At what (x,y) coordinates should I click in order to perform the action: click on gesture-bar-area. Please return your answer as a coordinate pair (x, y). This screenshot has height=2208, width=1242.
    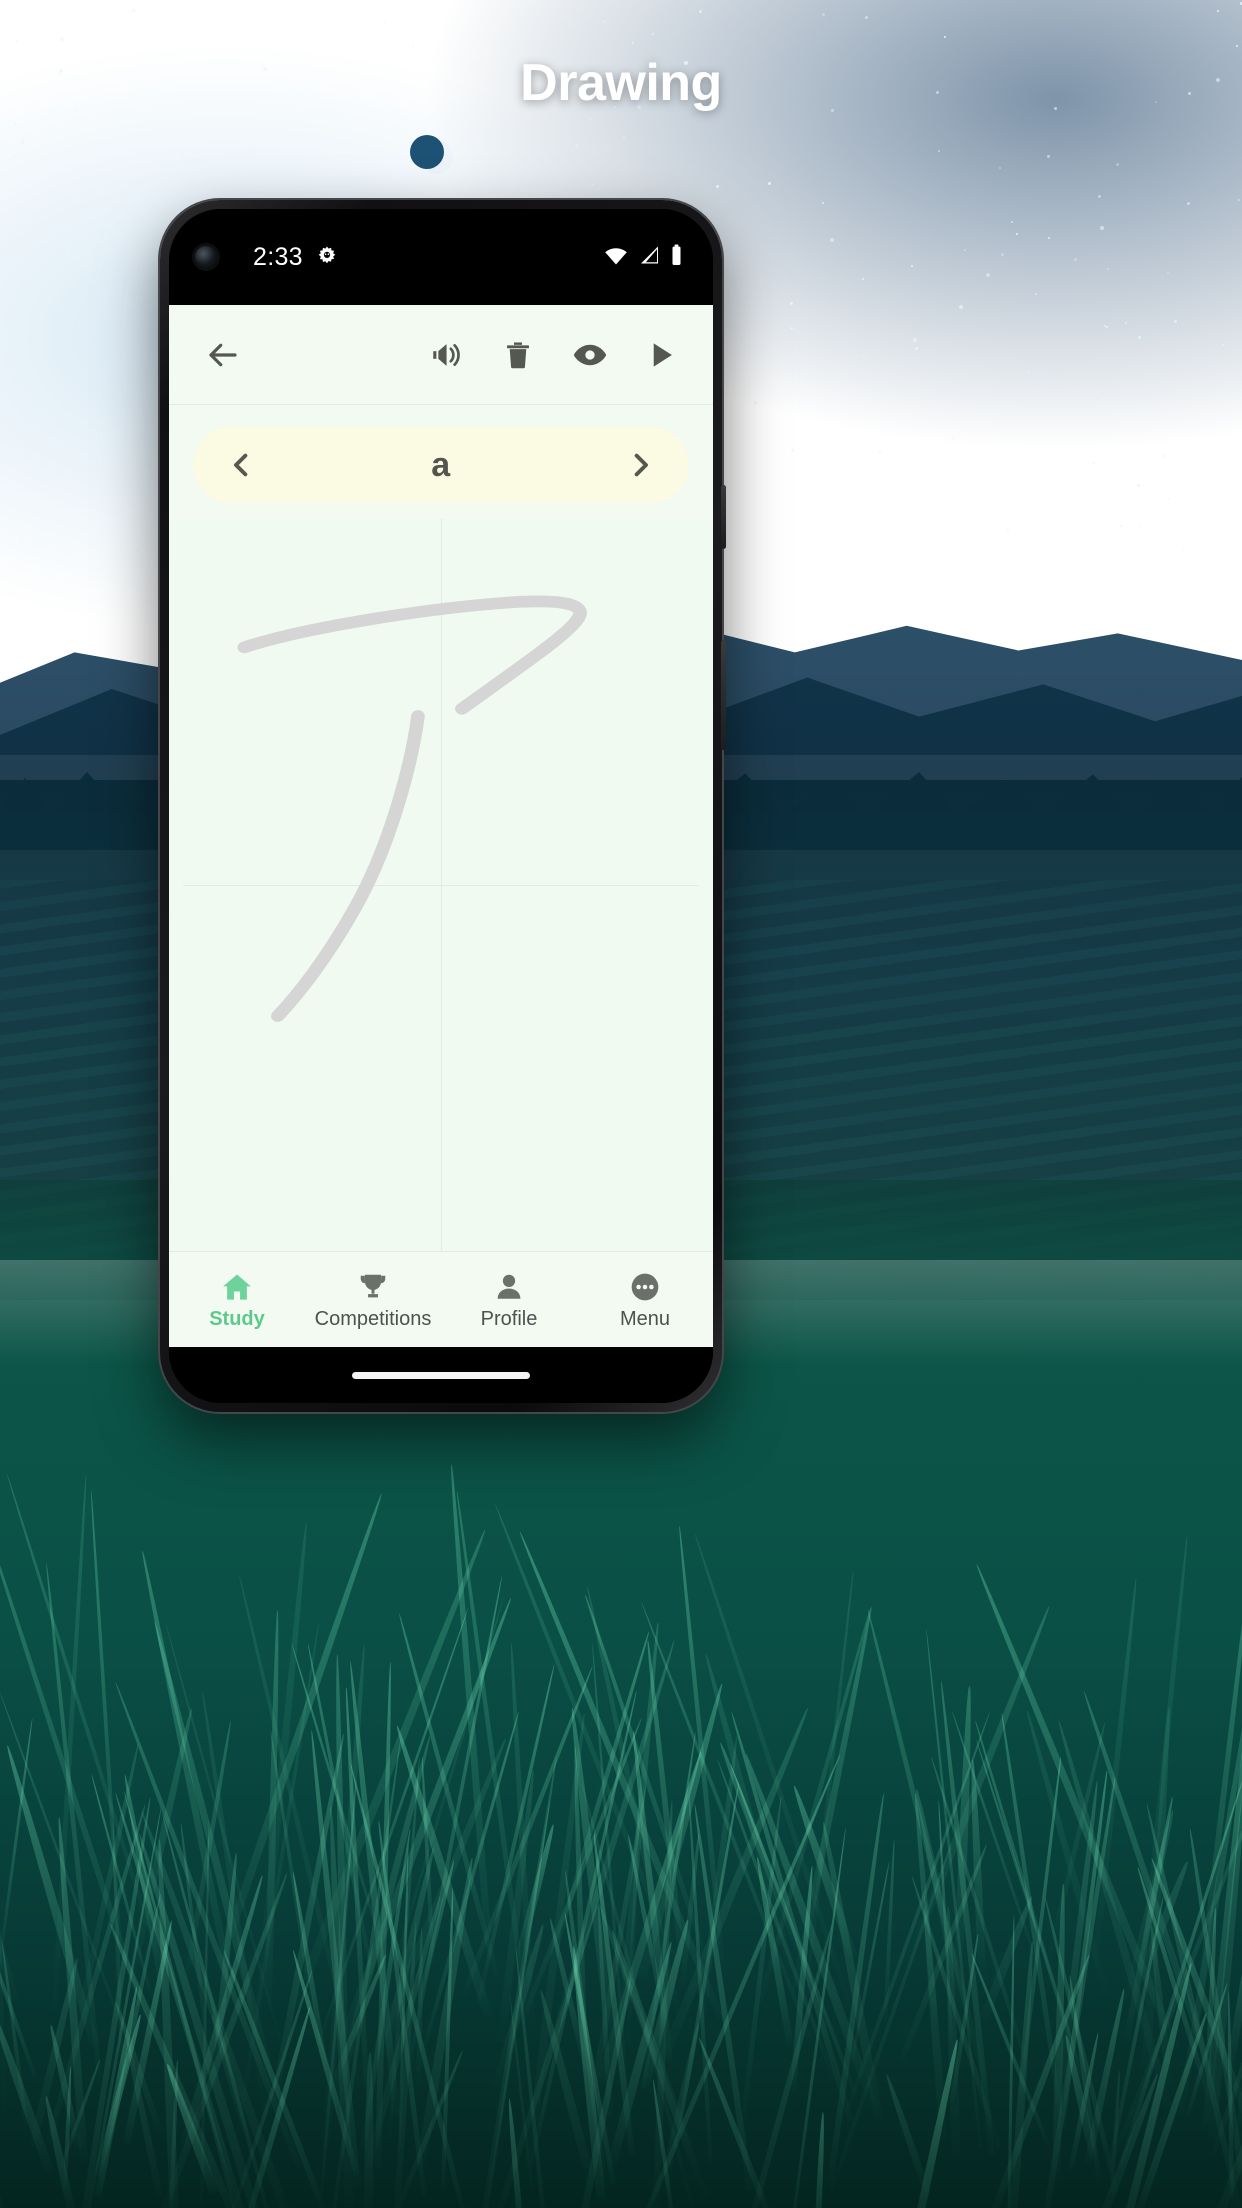
    Looking at the image, I should click on (441, 1375).